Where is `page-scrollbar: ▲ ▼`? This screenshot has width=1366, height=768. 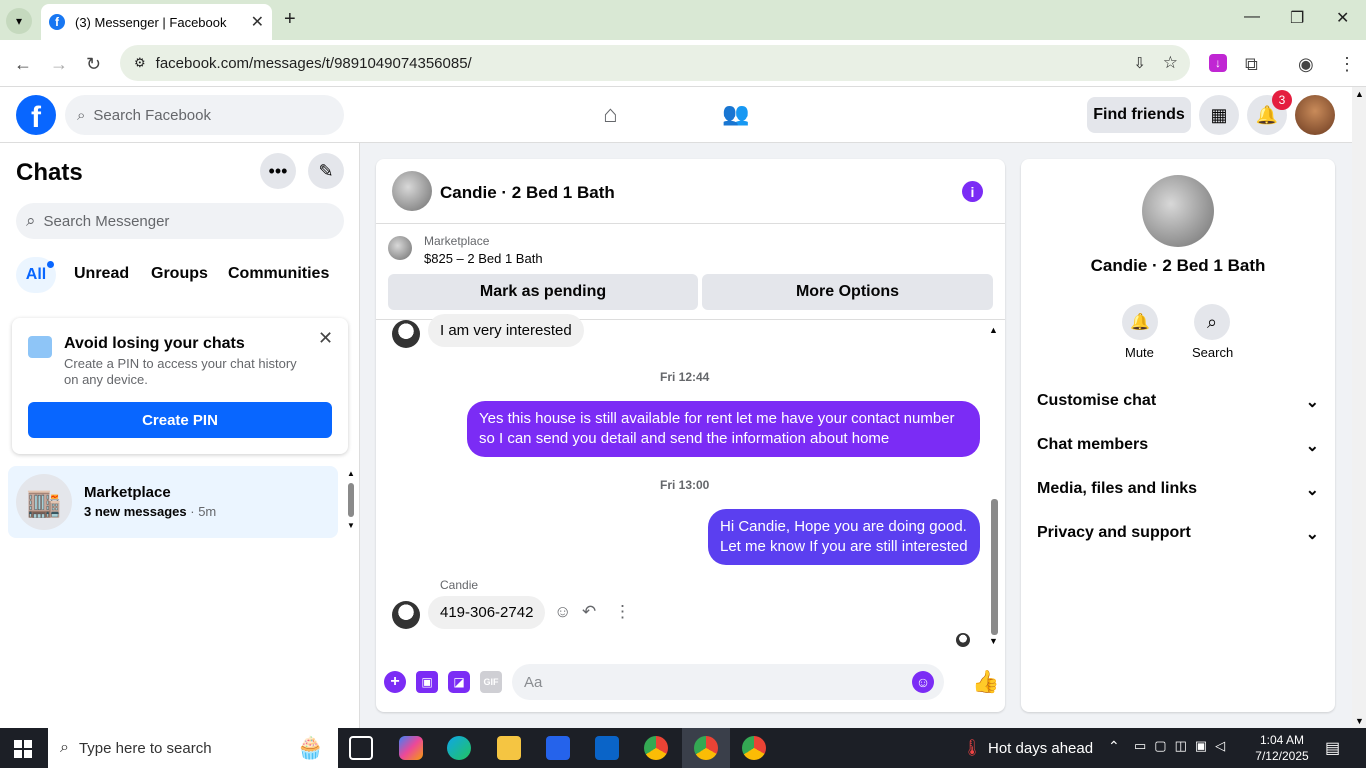 page-scrollbar: ▲ ▼ is located at coordinates (1359, 407).